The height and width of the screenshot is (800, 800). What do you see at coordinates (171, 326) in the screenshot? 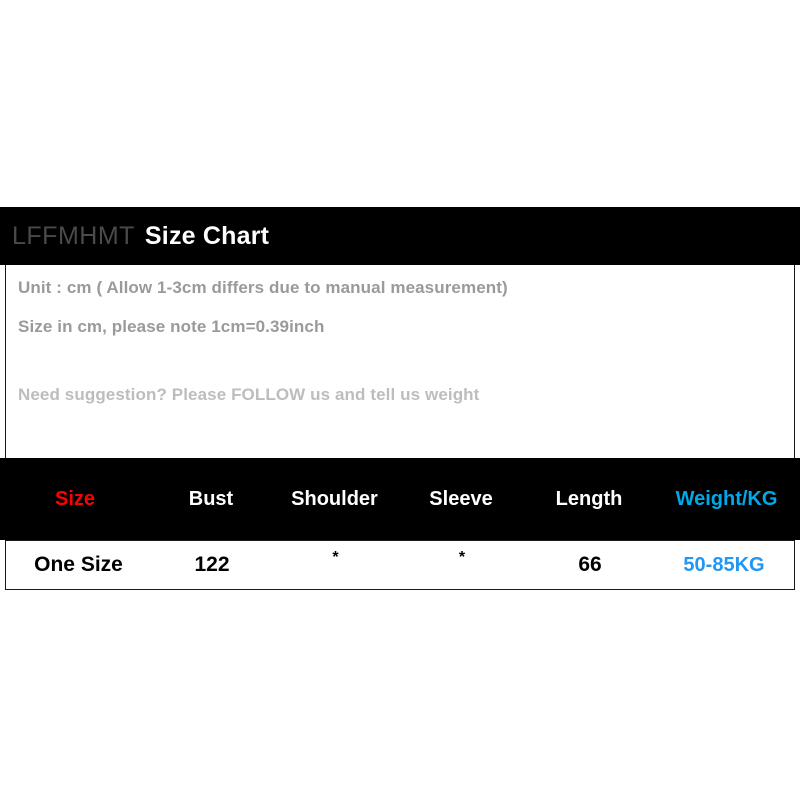
I see `info-line-conversion: Size in cm, please note 1cm=0.39inch` at bounding box center [171, 326].